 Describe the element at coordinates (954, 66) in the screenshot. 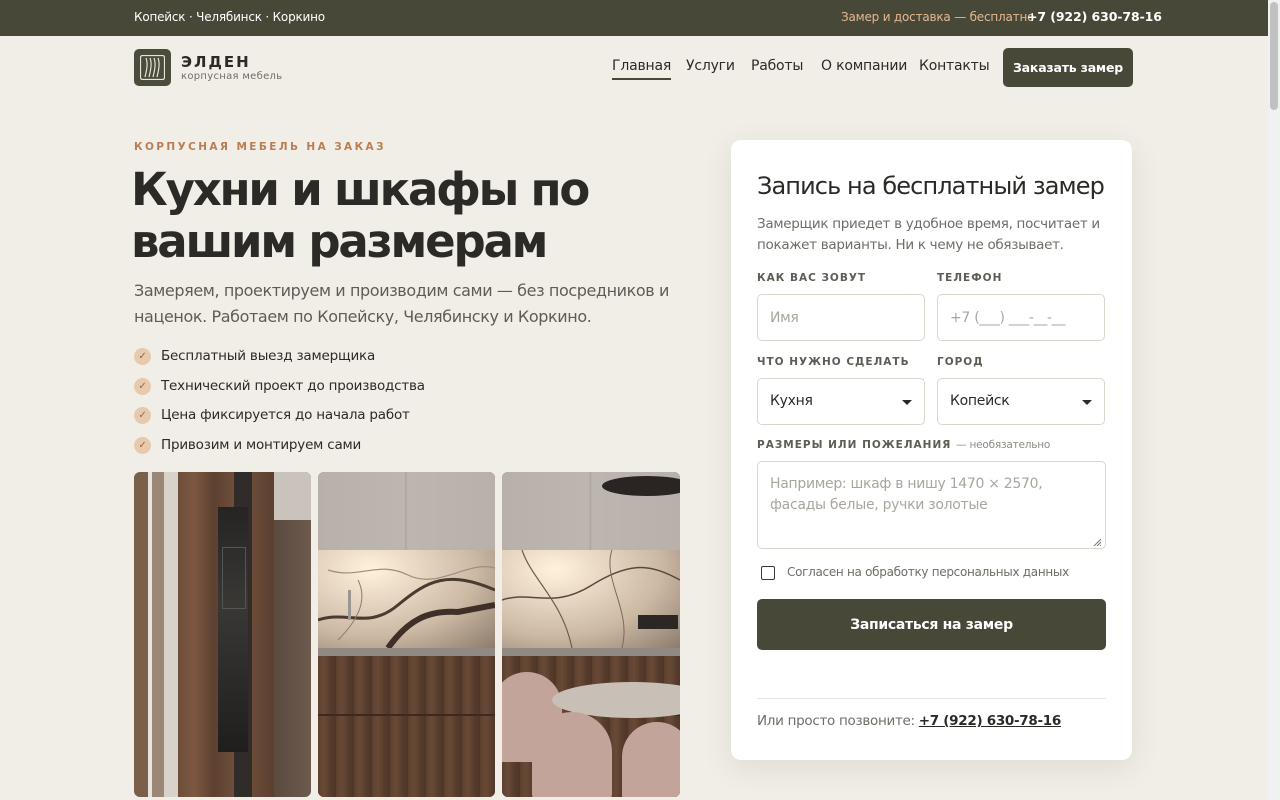

I see `nav-item-contacts: Контакты` at that location.